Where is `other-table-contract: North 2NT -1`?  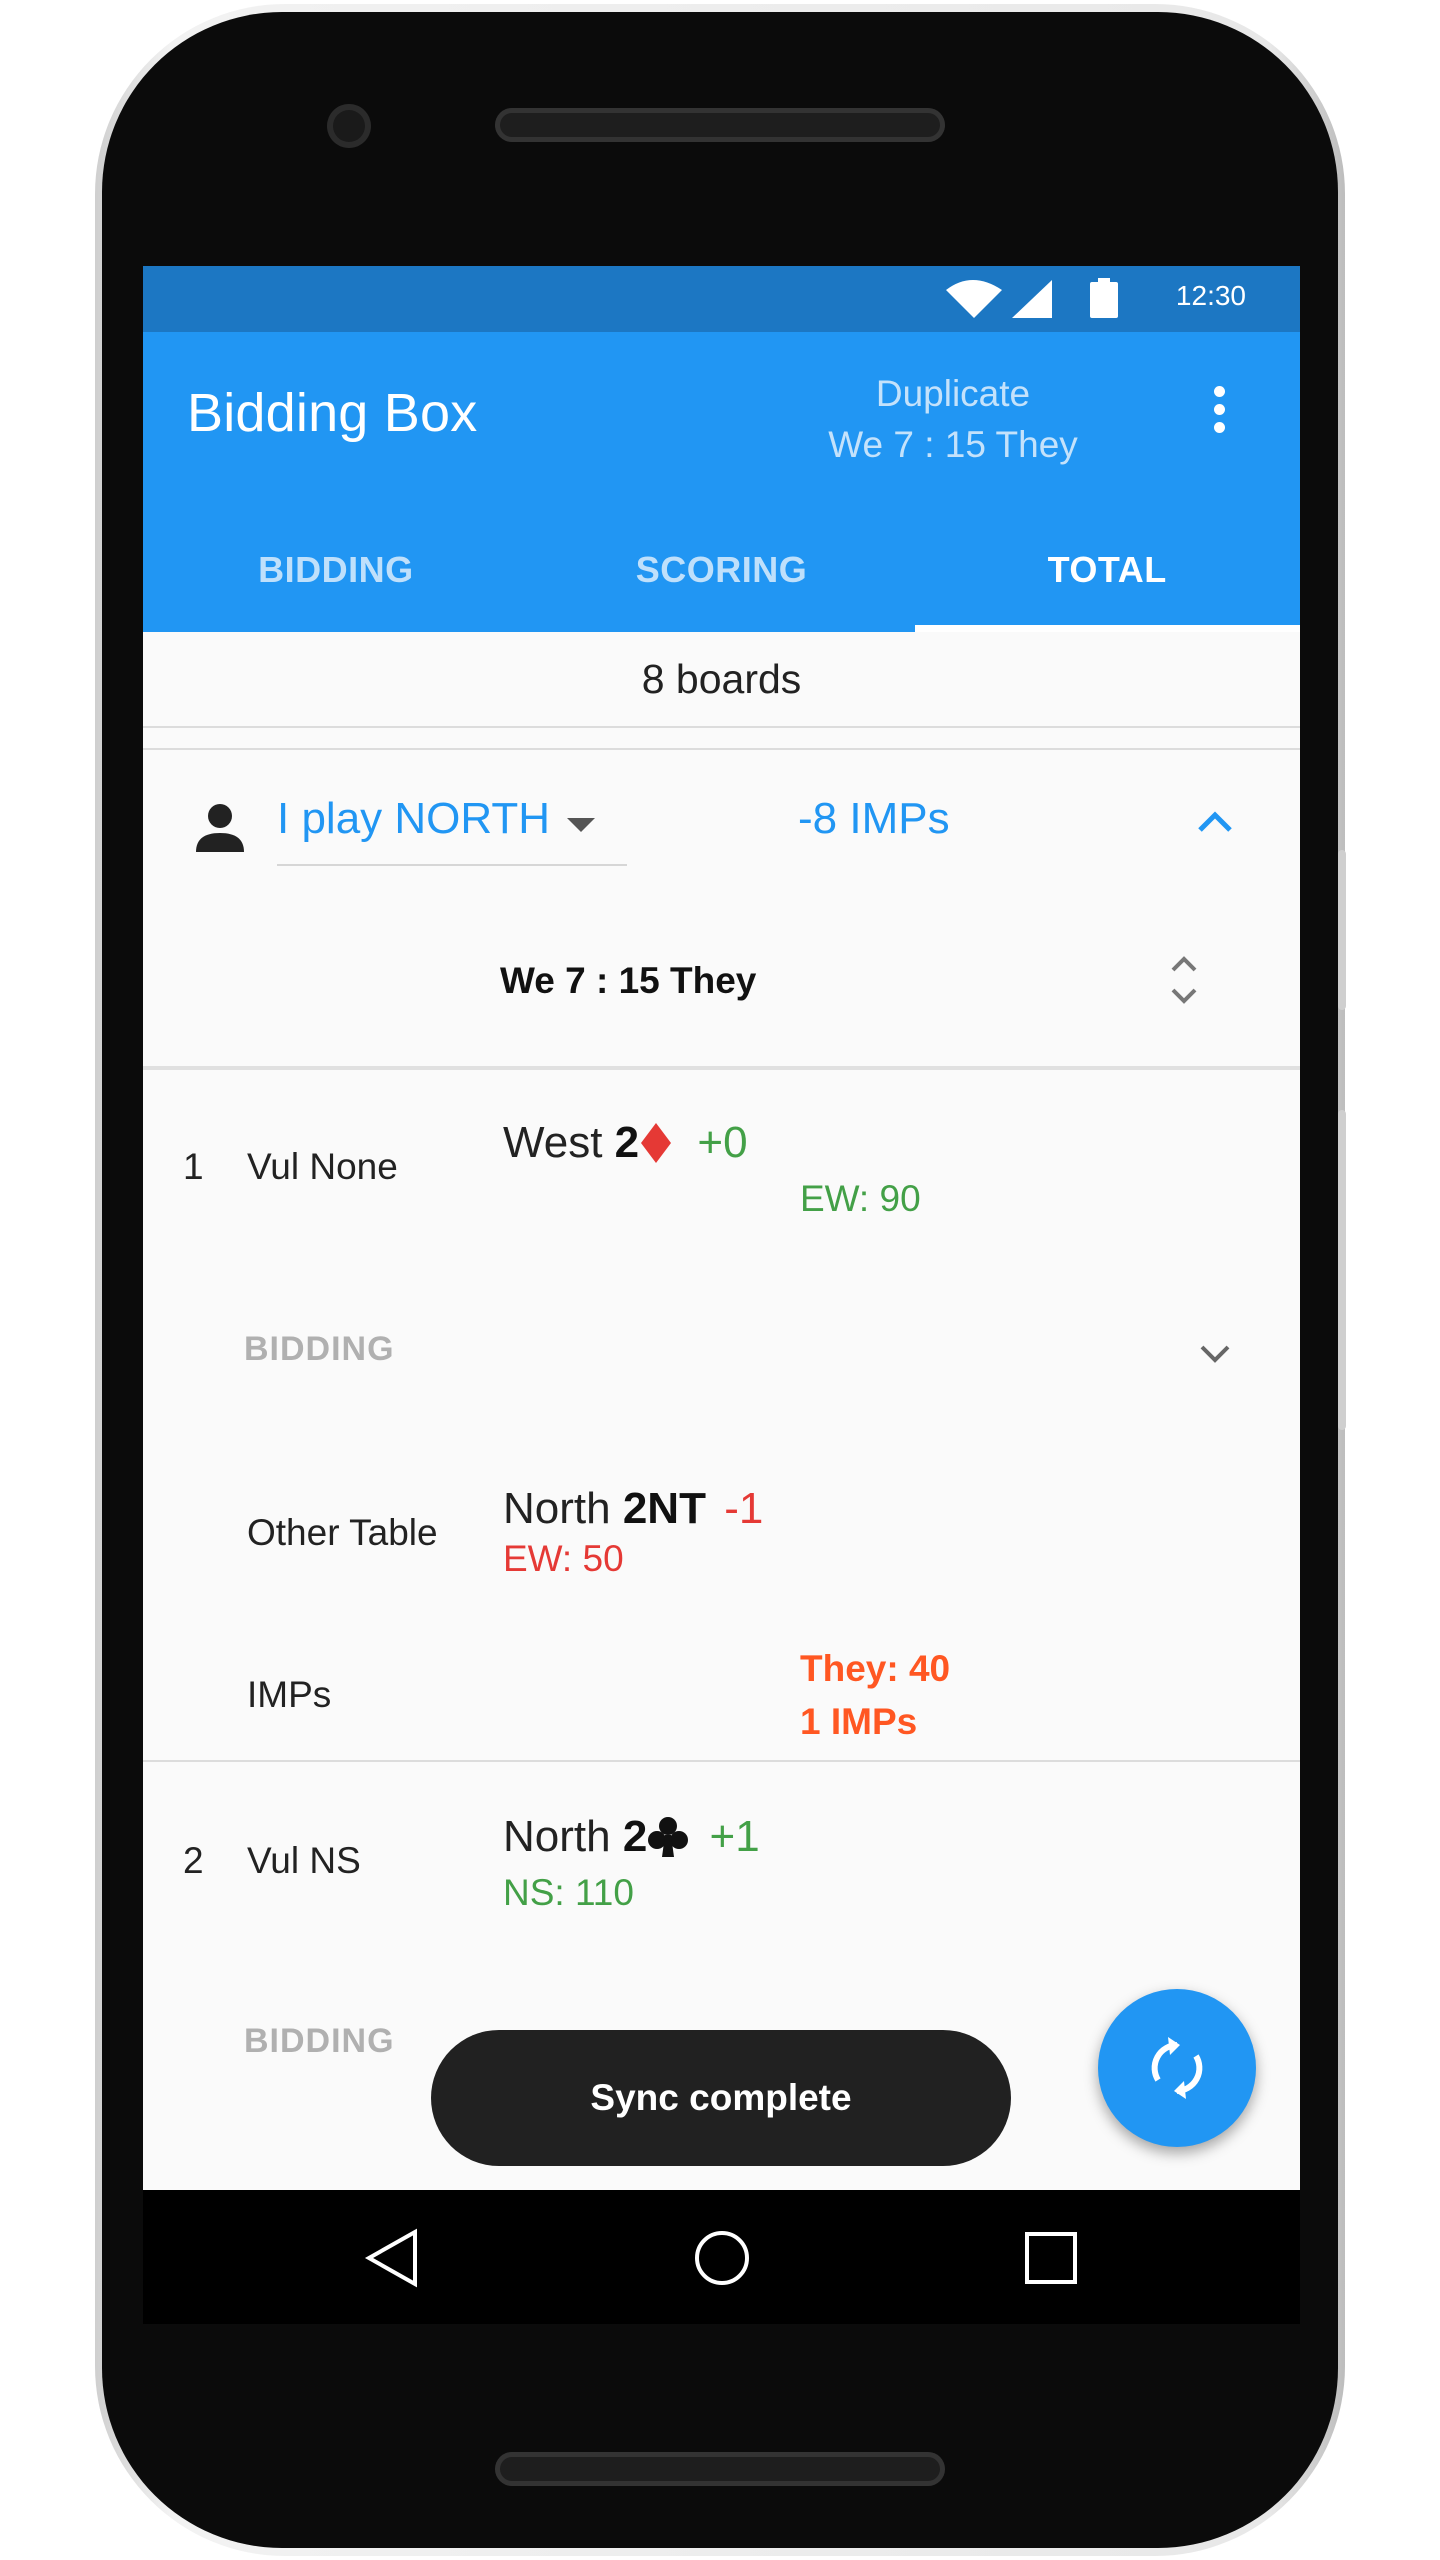
other-table-contract: North 2NT -1 is located at coordinates (633, 1509).